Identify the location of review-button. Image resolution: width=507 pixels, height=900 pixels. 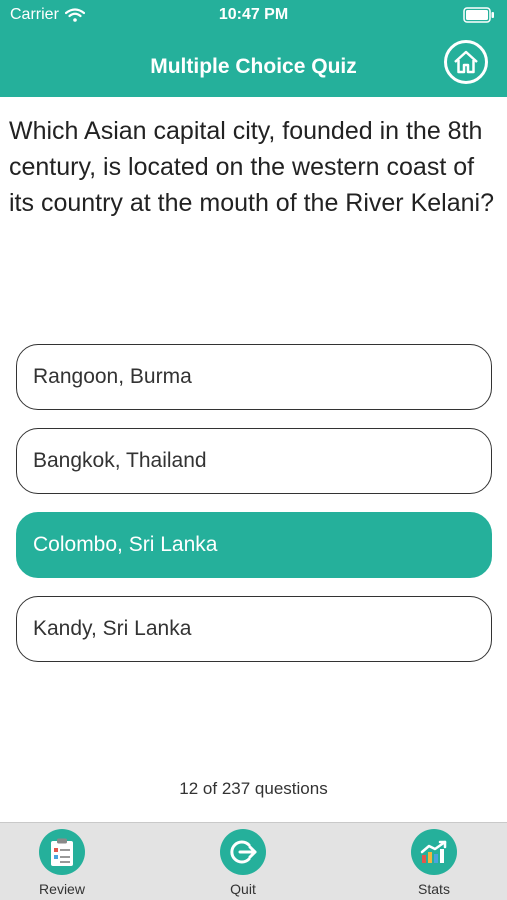
(62, 852).